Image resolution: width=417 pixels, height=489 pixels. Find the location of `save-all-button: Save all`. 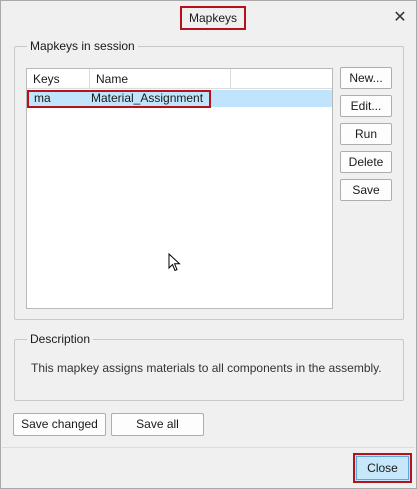

save-all-button: Save all is located at coordinates (157, 424).